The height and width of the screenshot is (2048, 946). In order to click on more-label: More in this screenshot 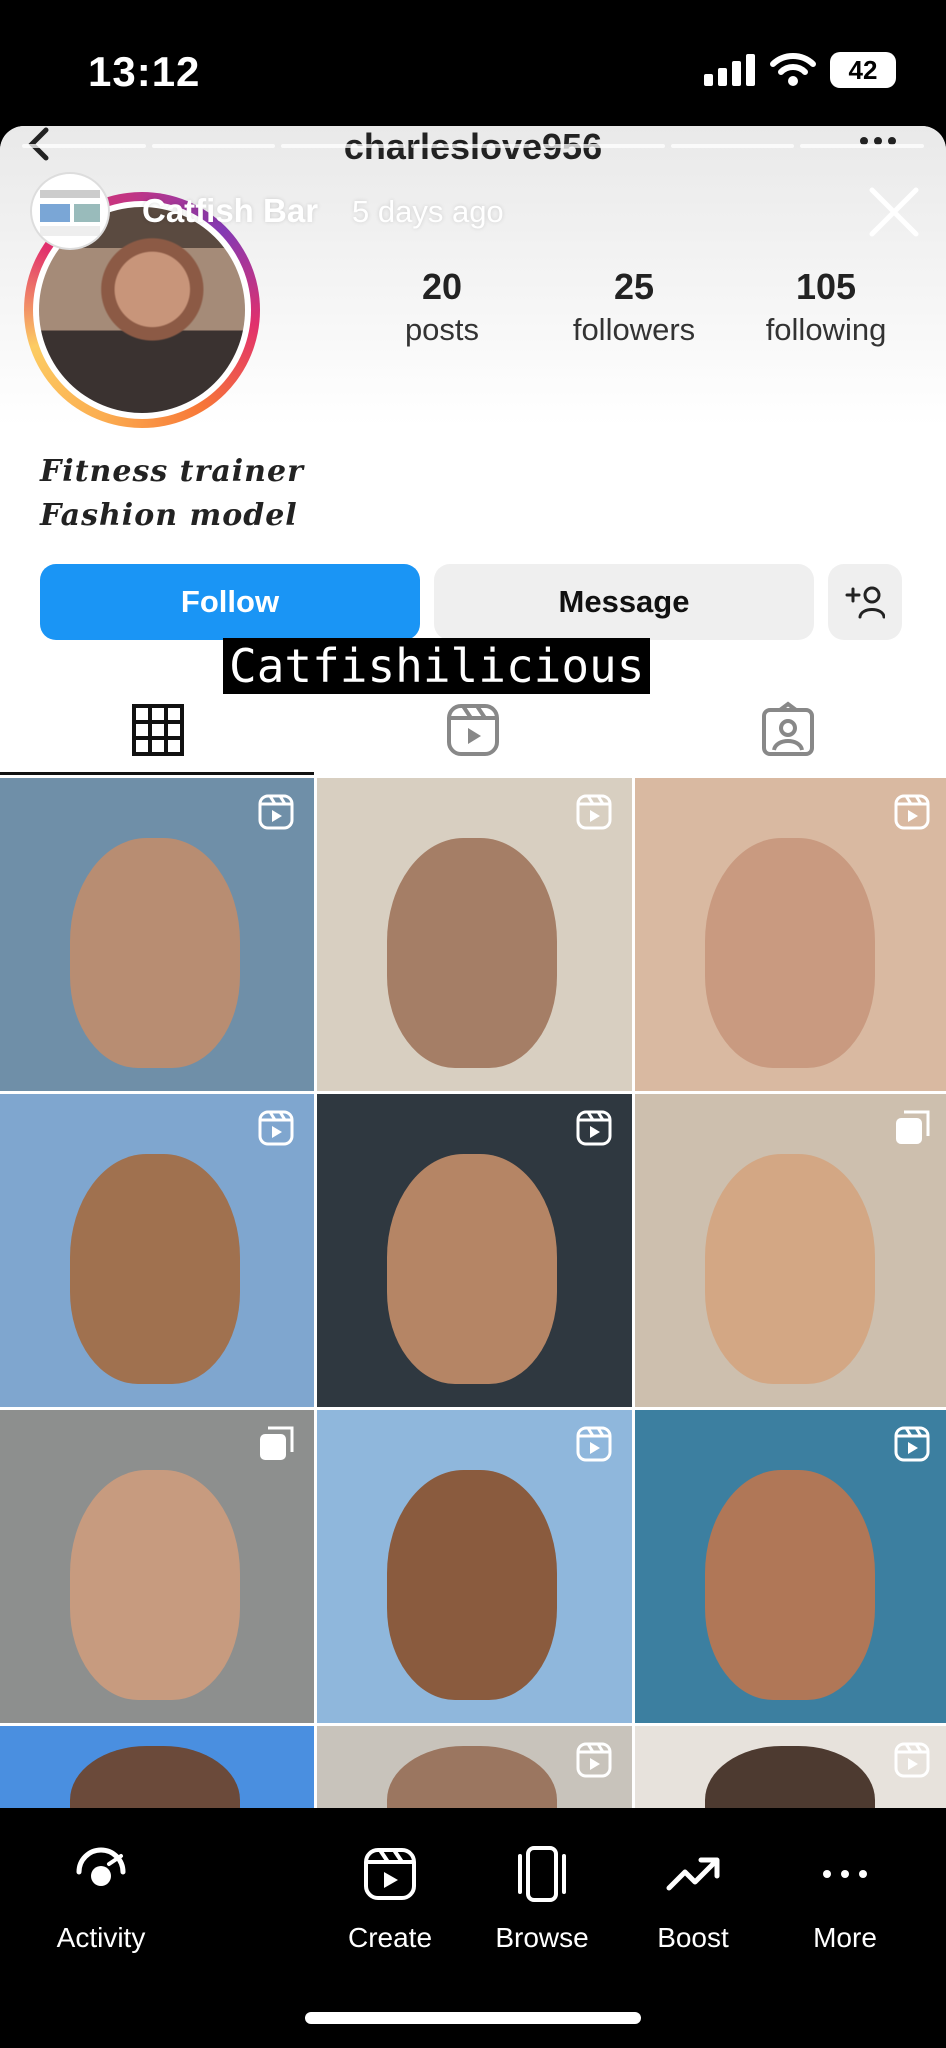, I will do `click(845, 1937)`.